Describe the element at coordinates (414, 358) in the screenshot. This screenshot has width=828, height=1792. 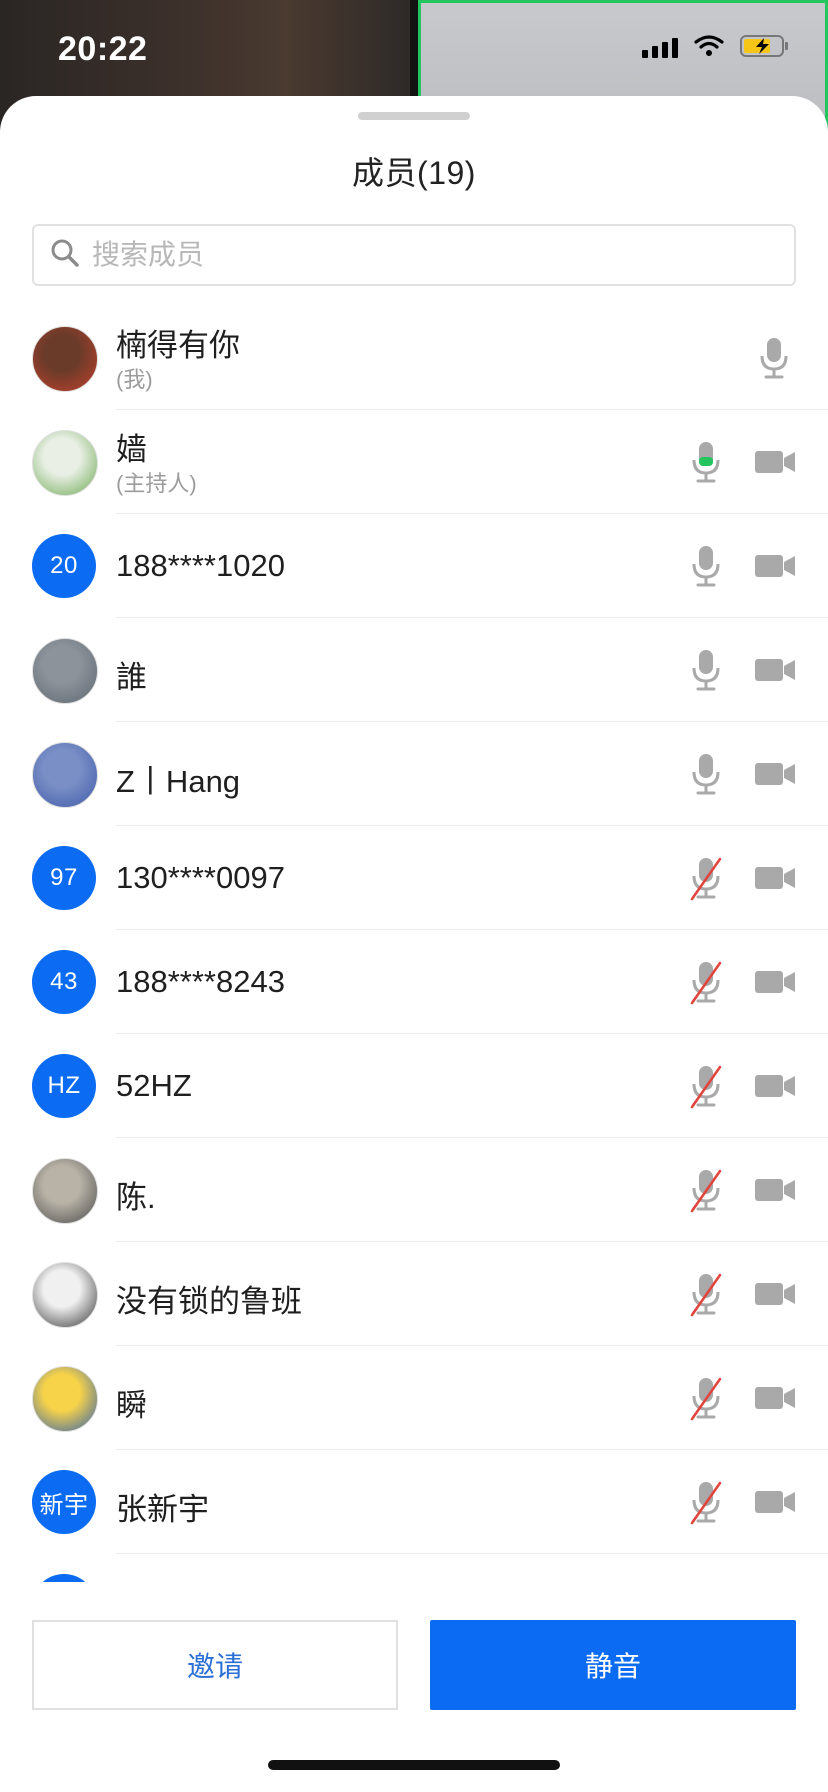
I see `member-row: 楠得有你 (我)` at that location.